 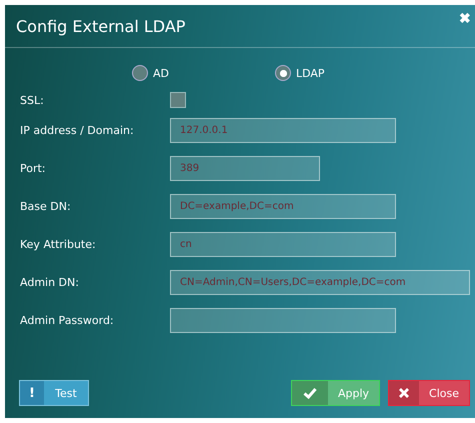 What do you see at coordinates (320, 282) in the screenshot?
I see `input-field: CN=Admin,CN=Users,DC=example,DC=com` at bounding box center [320, 282].